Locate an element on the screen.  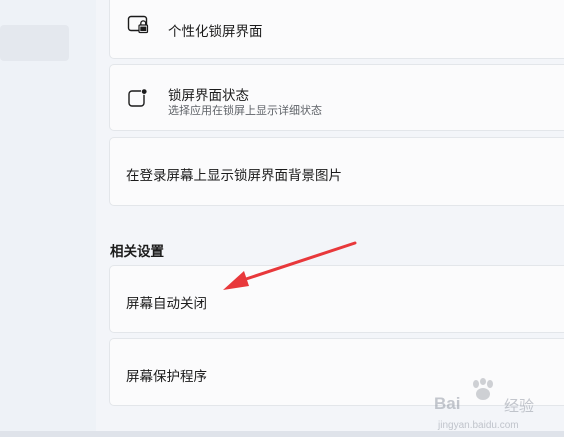
app-status-icon is located at coordinates (138, 97).